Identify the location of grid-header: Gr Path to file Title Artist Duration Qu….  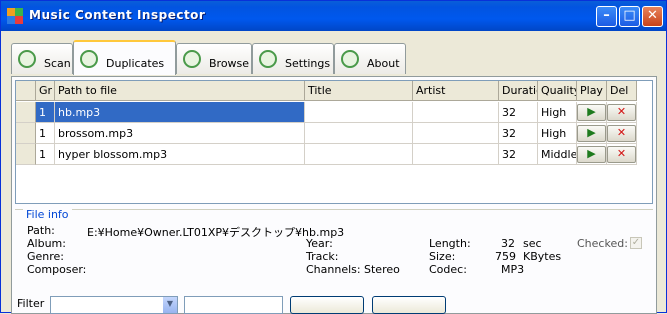
(334, 91).